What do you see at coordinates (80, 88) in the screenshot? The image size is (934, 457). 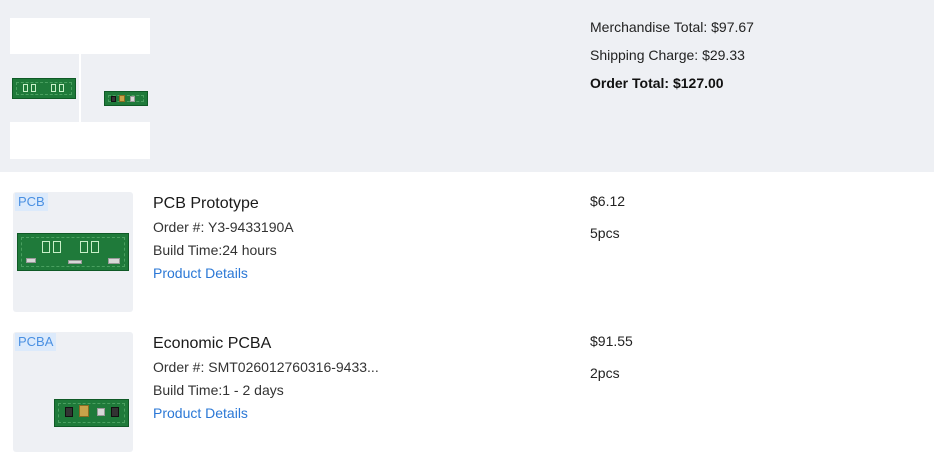 I see `order-thumbnails` at bounding box center [80, 88].